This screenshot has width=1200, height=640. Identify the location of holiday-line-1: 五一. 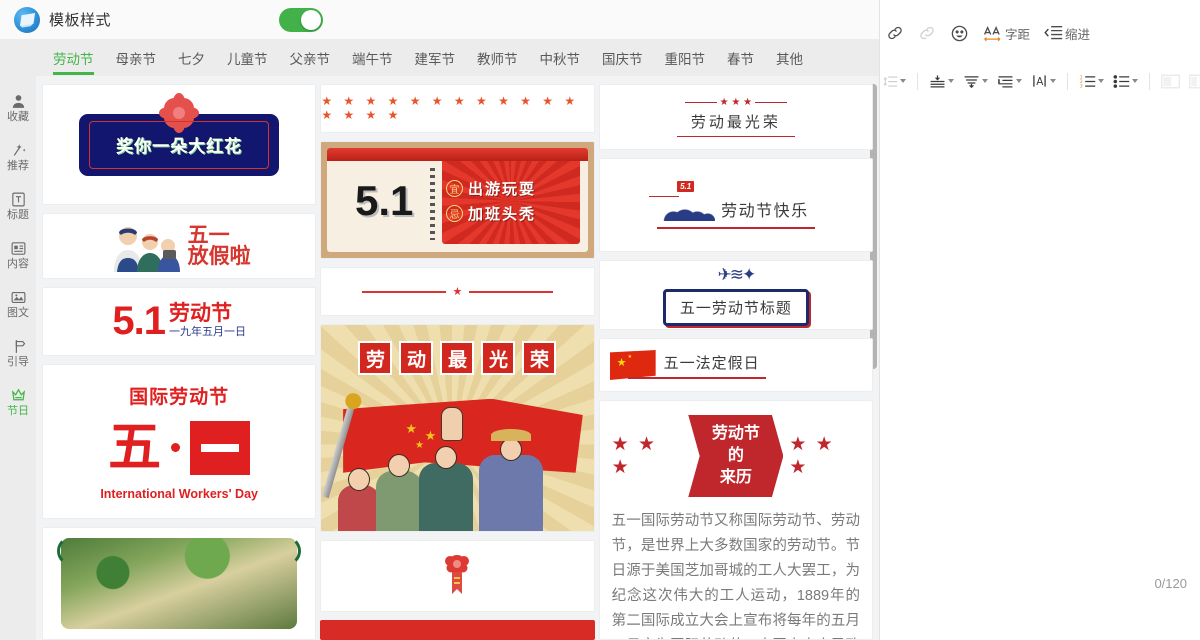
(208, 235).